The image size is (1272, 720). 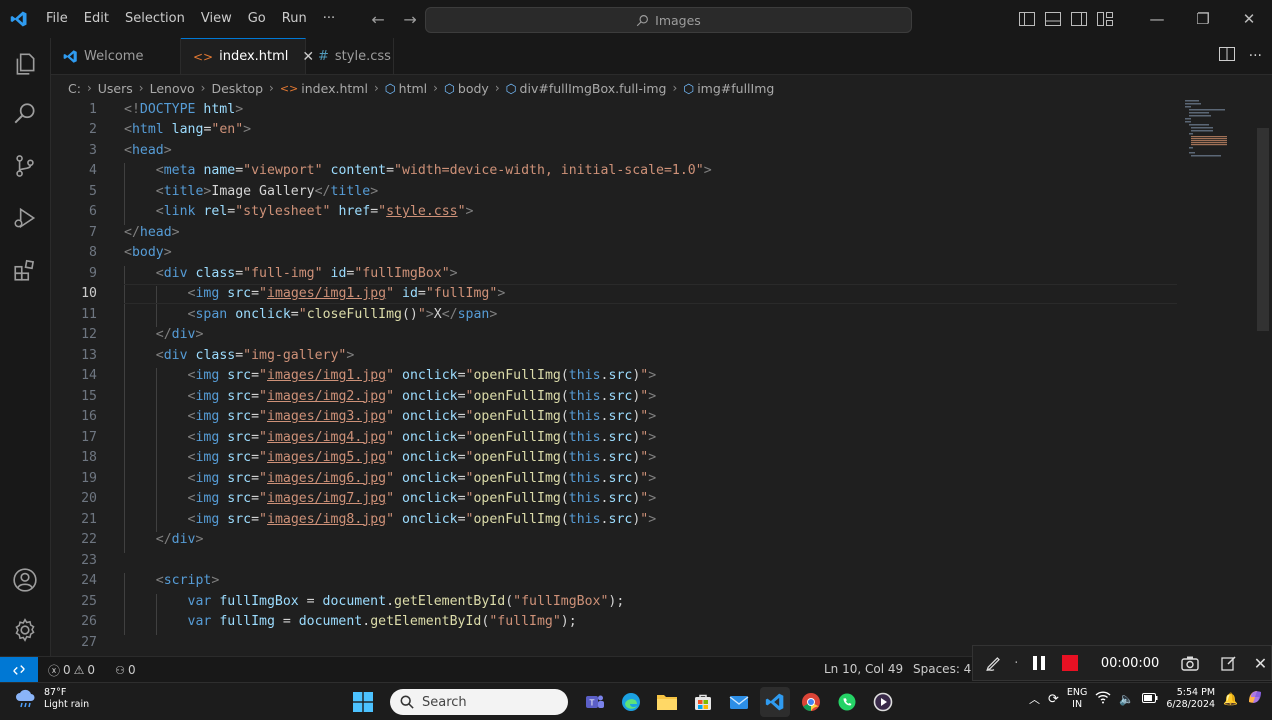 What do you see at coordinates (247, 56) in the screenshot?
I see `tab-index-html: <> index.html ✕` at bounding box center [247, 56].